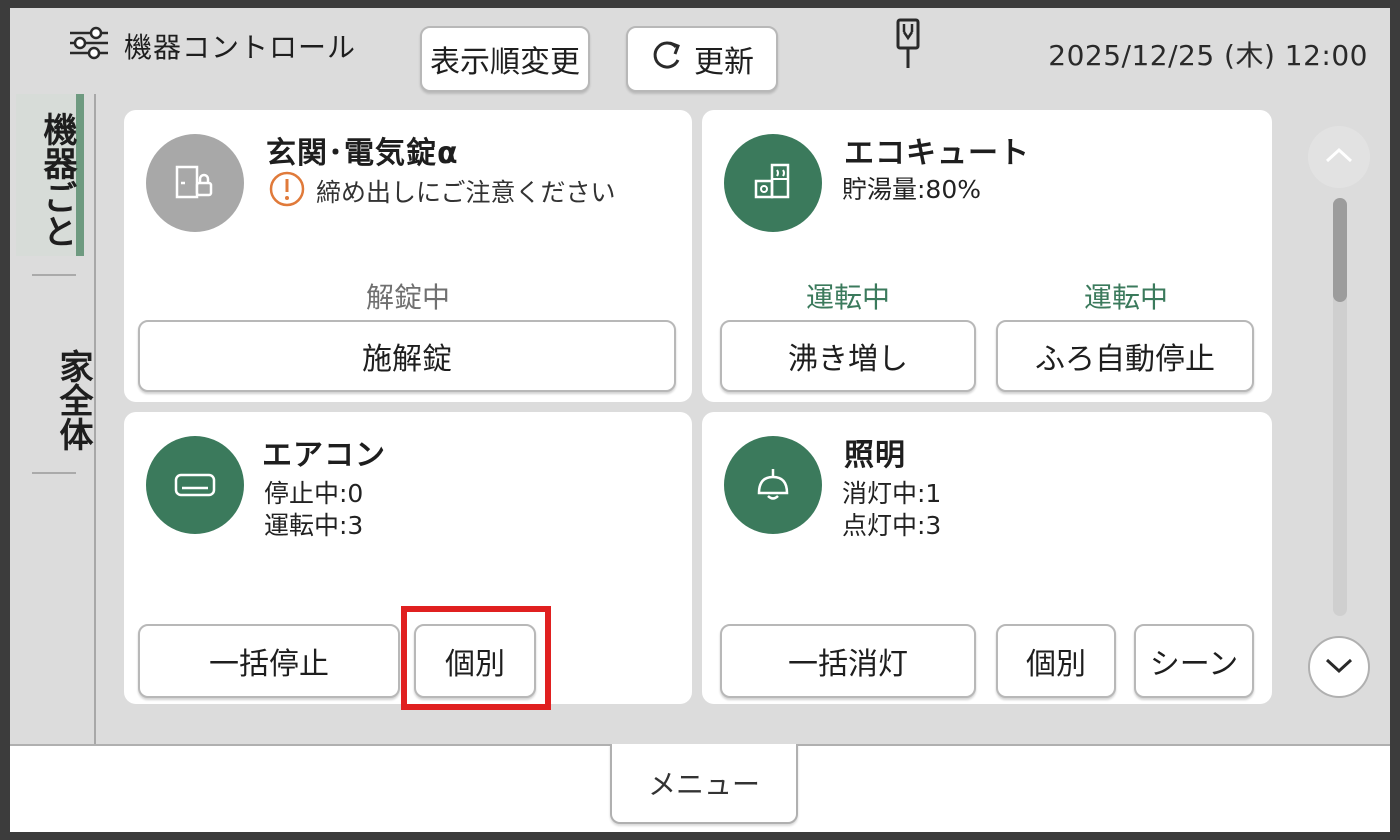 This screenshot has height=840, width=1400. Describe the element at coordinates (937, 153) in the screenshot. I see `device-name: エコキュート` at that location.